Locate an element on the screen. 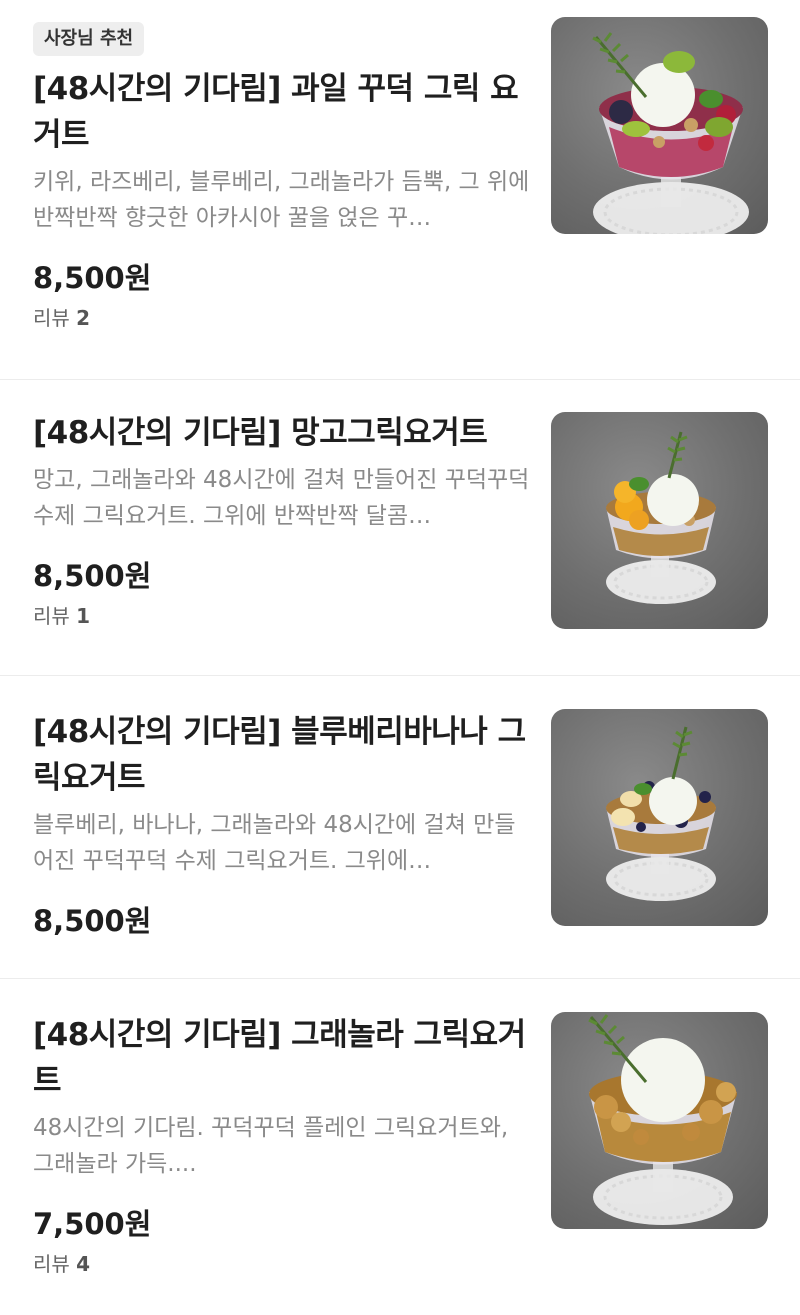 This screenshot has height=1315, width=800. review-count: 리뷰 4 is located at coordinates (283, 1264).